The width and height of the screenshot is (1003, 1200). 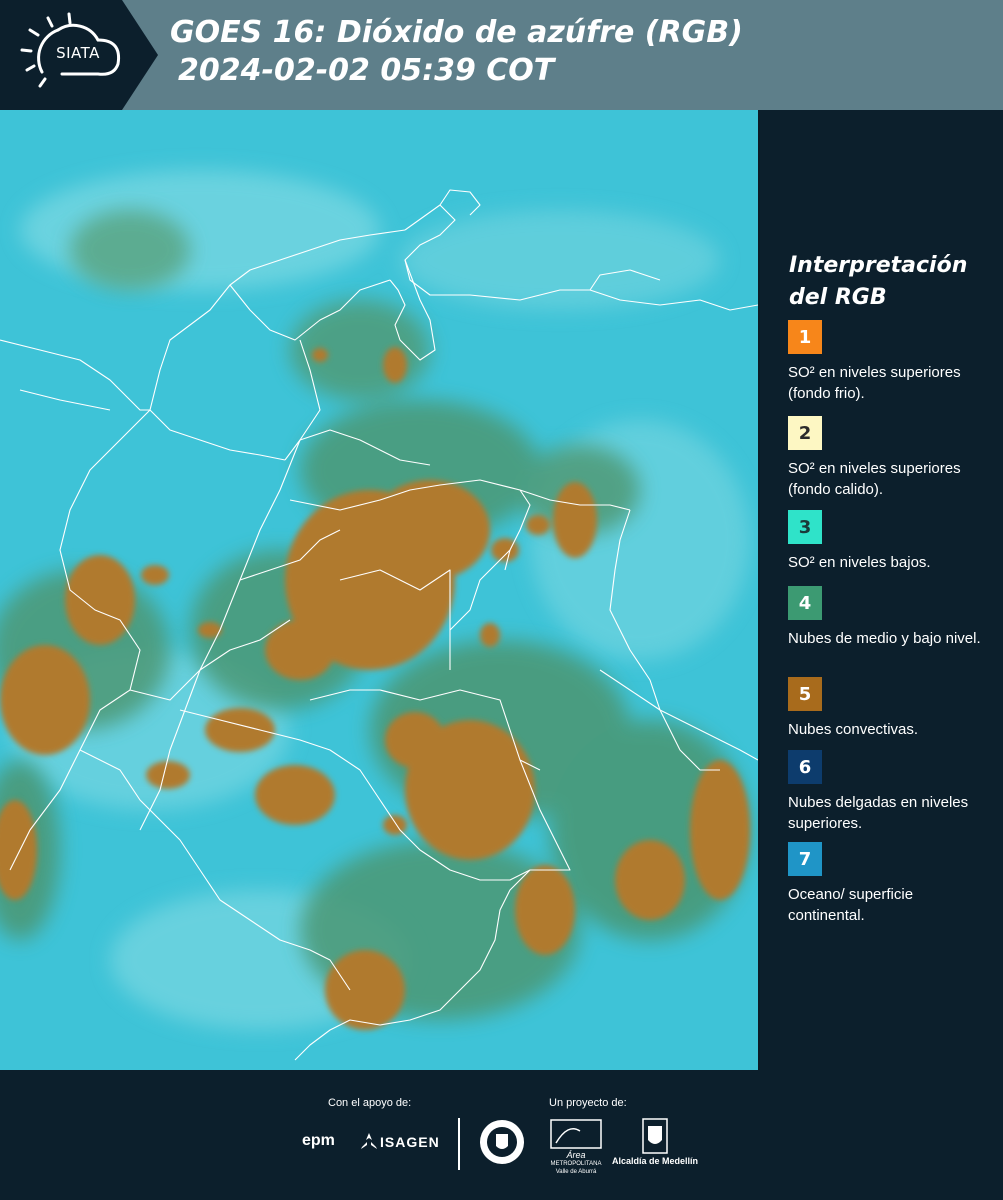 I want to click on legend-description-5: Nubes convectivas., so click(x=853, y=729).